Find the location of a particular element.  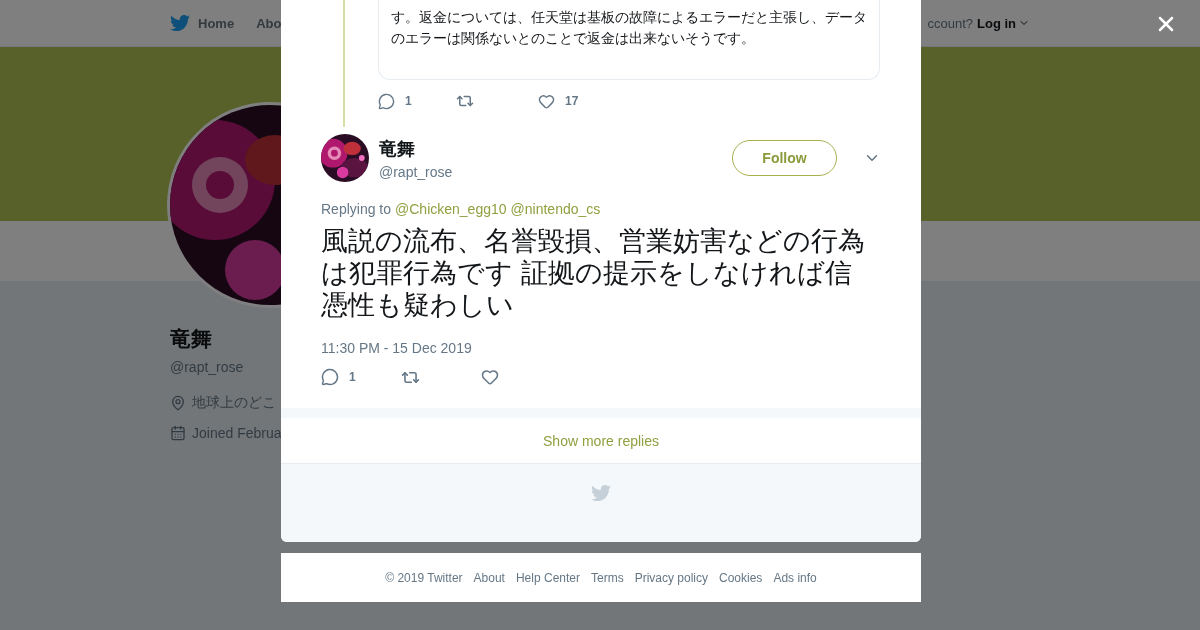

location-pin-icon is located at coordinates (178, 403).